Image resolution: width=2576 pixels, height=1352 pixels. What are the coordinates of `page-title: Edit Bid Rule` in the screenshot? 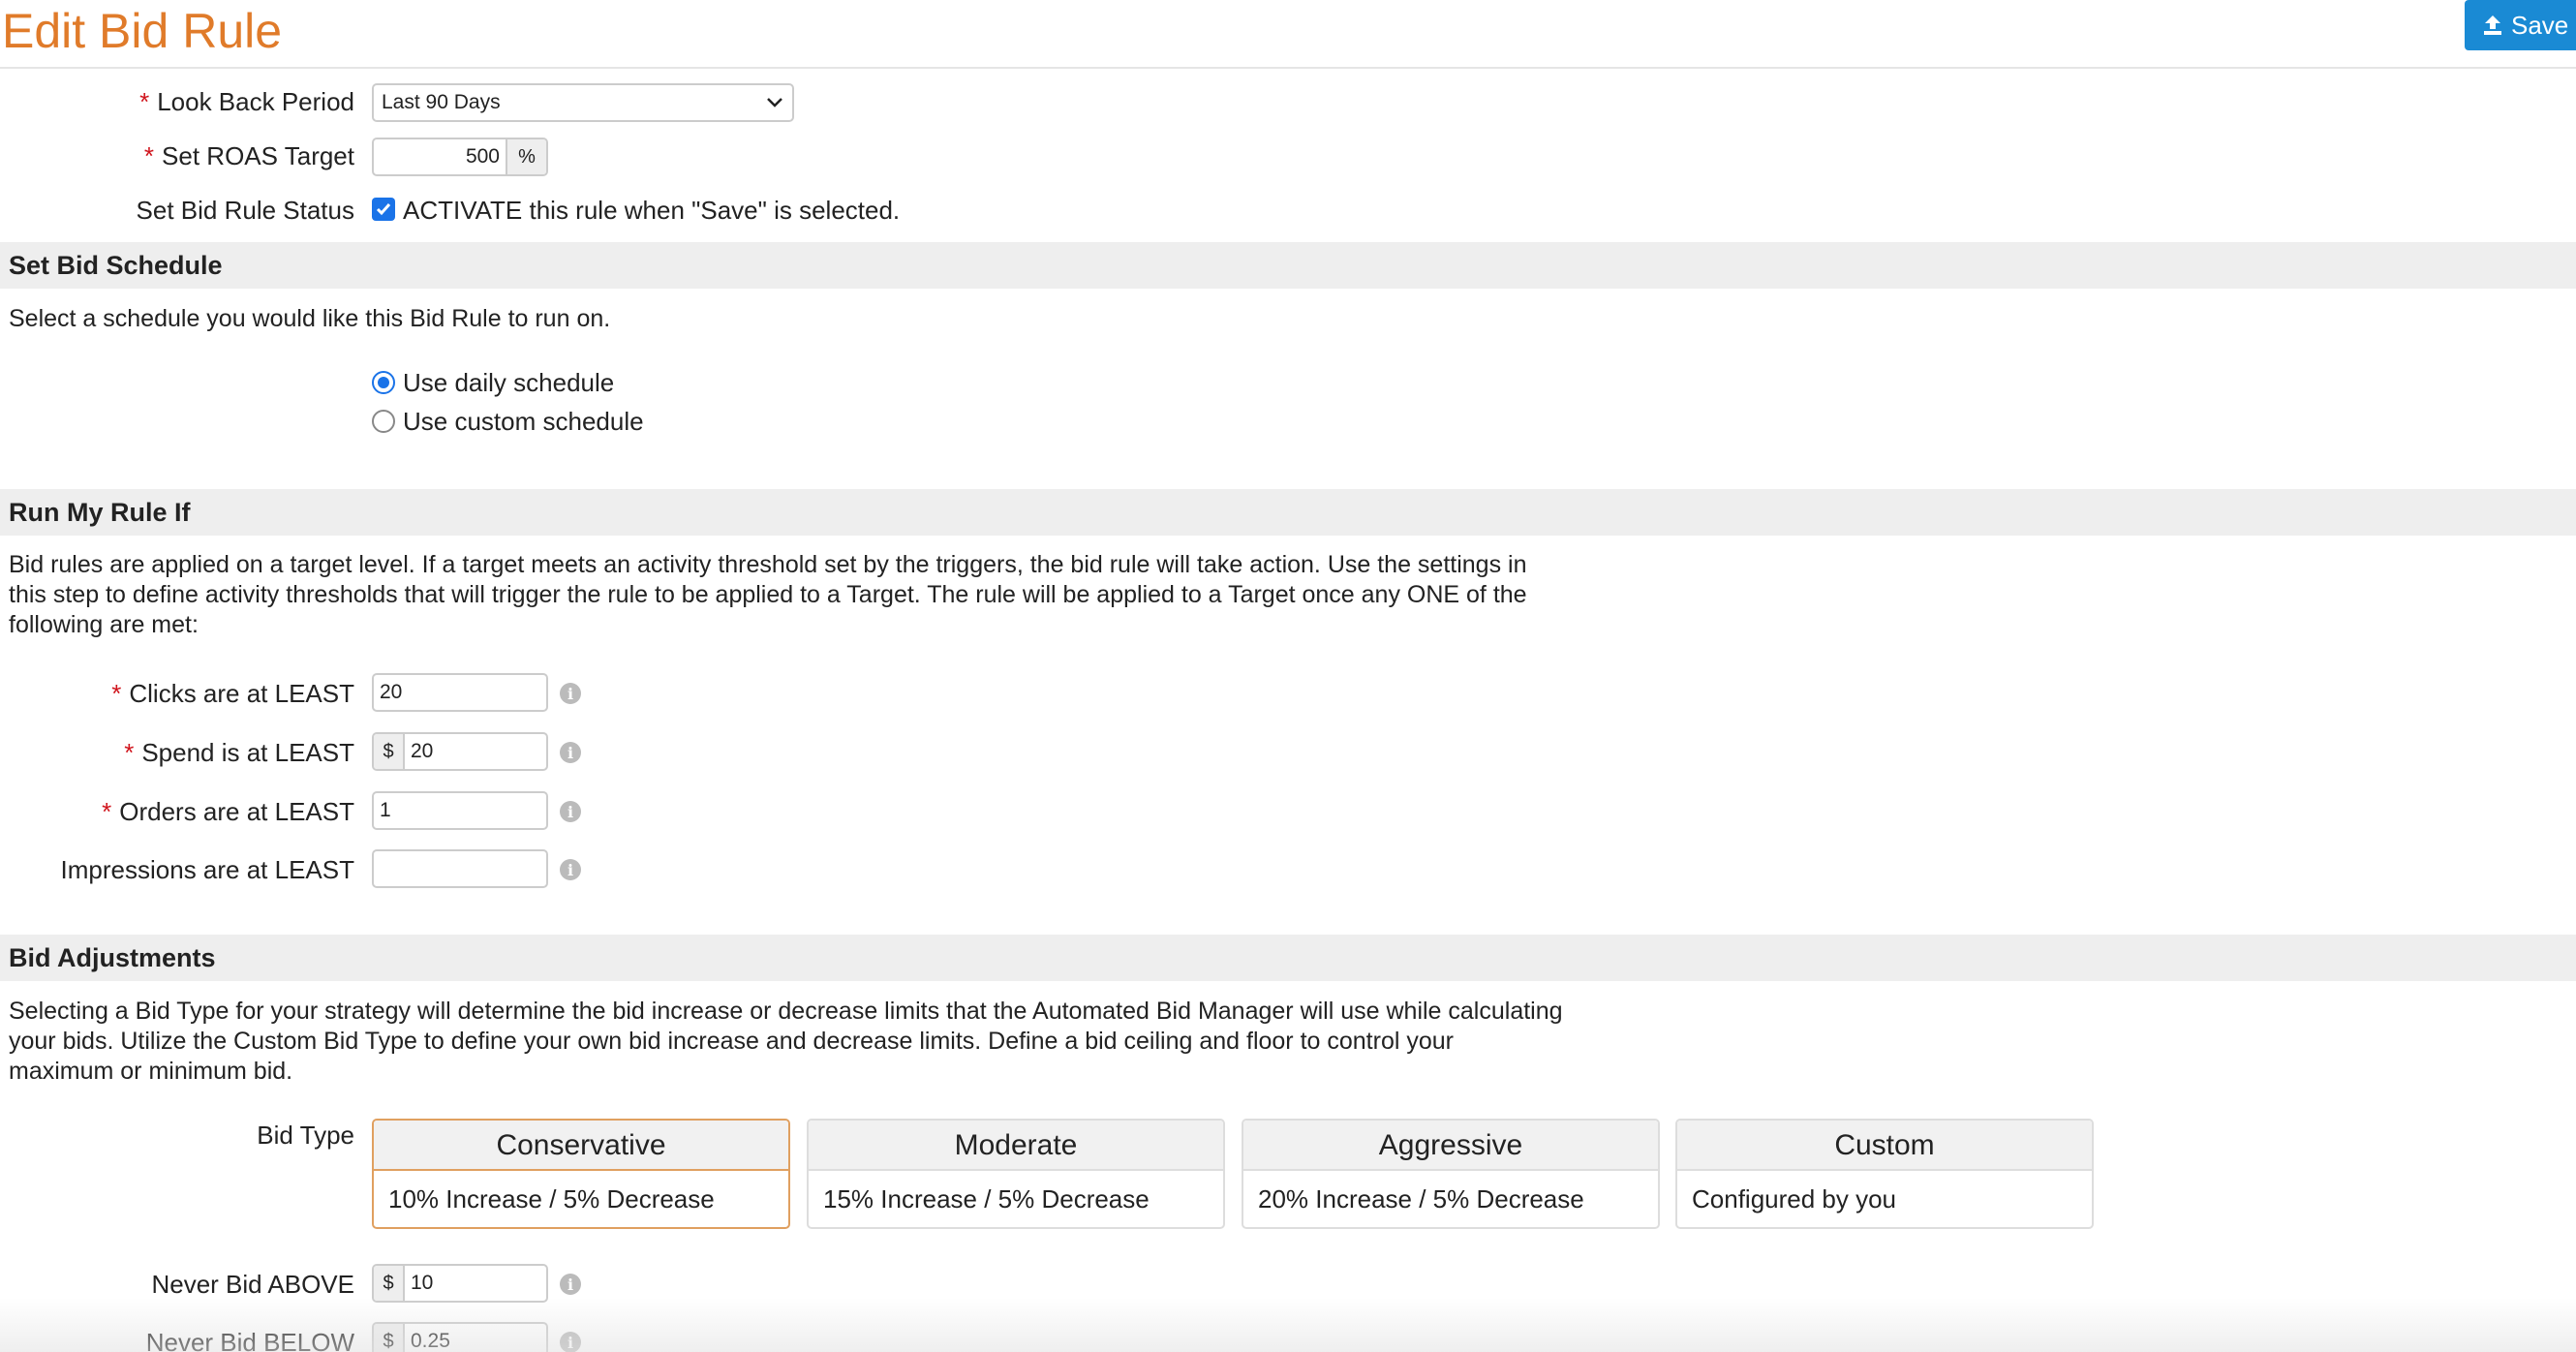 It's located at (142, 31).